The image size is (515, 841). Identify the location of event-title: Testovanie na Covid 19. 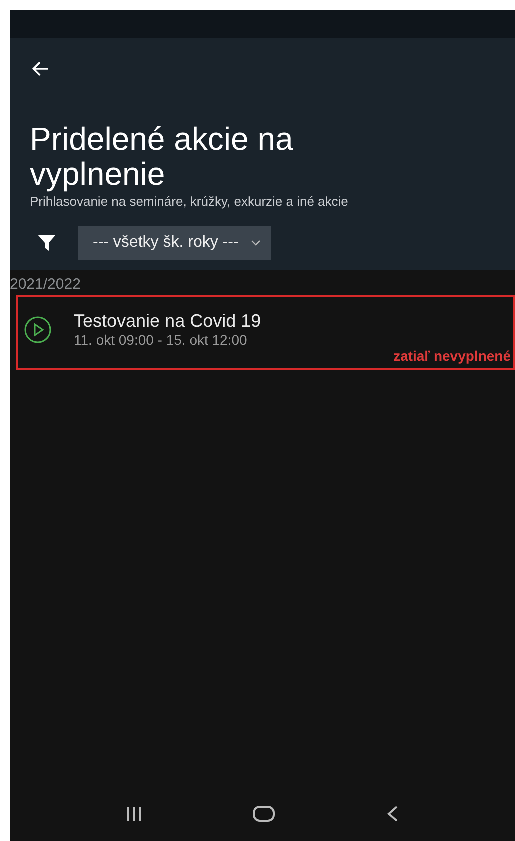
(168, 321).